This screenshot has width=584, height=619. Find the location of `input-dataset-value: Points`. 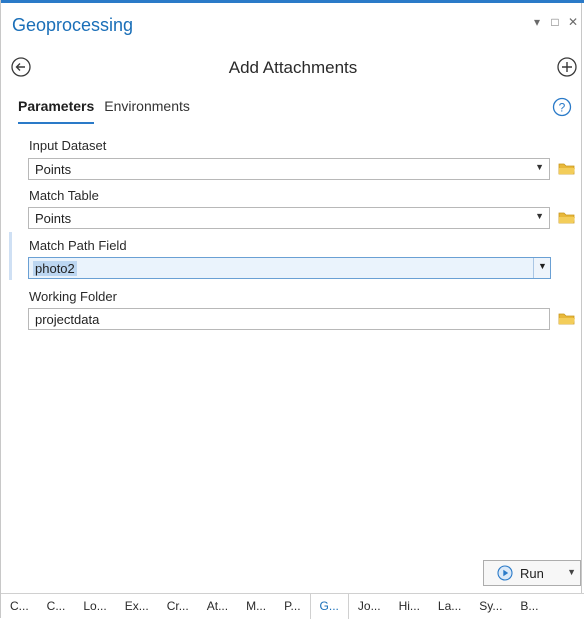

input-dataset-value: Points is located at coordinates (53, 169).